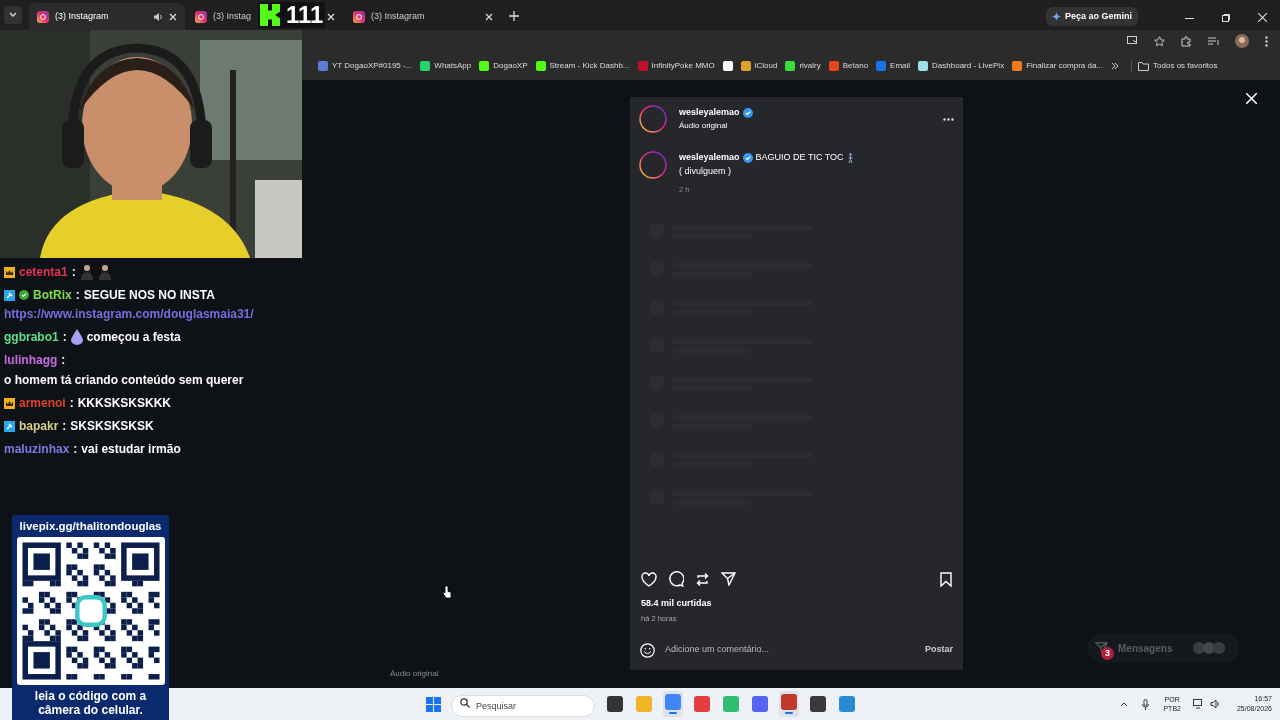 The height and width of the screenshot is (720, 1280). I want to click on post-audio: Áudio original, so click(808, 125).